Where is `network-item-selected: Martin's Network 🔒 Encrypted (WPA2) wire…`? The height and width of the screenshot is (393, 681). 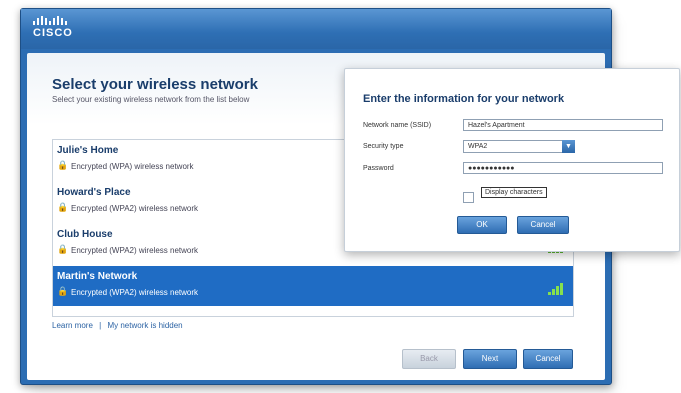
network-item-selected: Martin's Network 🔒 Encrypted (WPA2) wire… is located at coordinates (313, 286).